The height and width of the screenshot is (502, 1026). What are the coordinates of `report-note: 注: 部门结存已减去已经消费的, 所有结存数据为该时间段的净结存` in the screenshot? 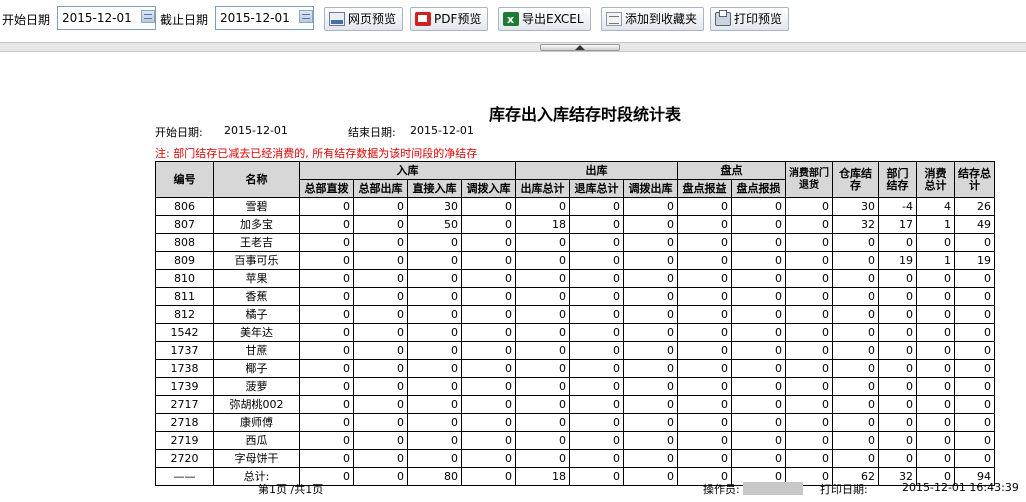 It's located at (316, 153).